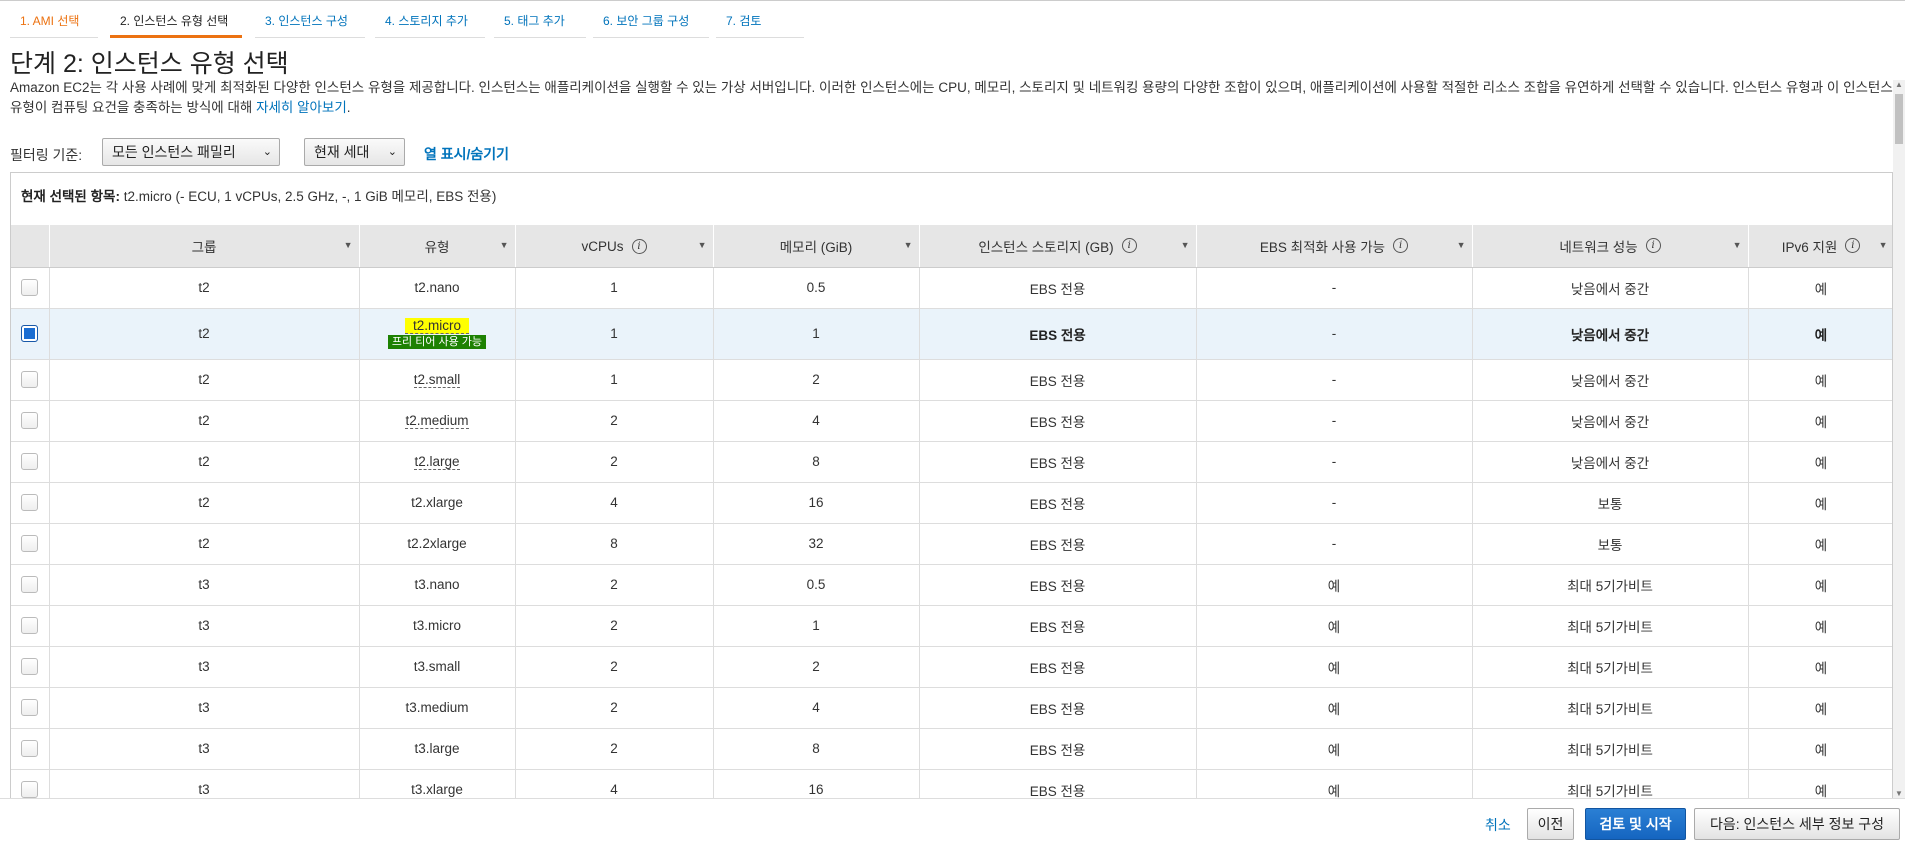 The height and width of the screenshot is (846, 1905). What do you see at coordinates (310, 19) in the screenshot?
I see `wizard-step-configure: 3. 인스턴스 구성` at bounding box center [310, 19].